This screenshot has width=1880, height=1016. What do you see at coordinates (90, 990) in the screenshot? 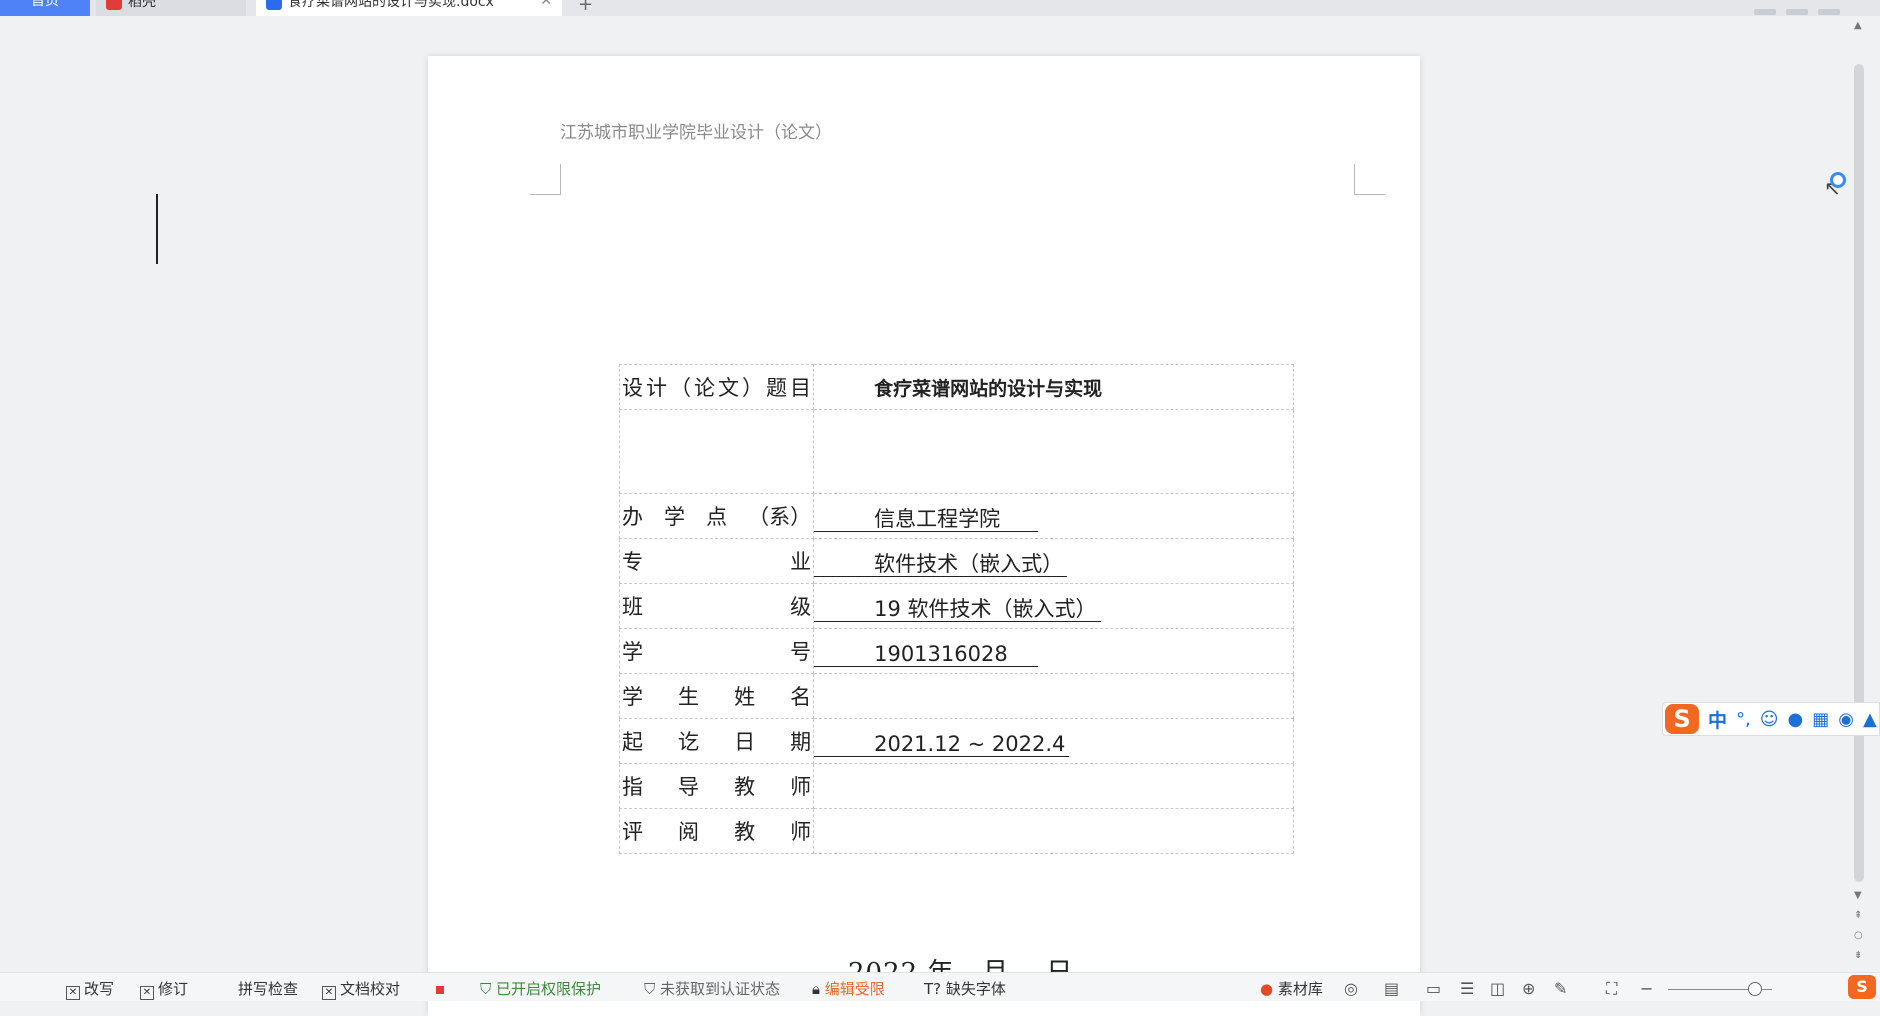
I see `rewrite-toggle: ✕ 改写` at bounding box center [90, 990].